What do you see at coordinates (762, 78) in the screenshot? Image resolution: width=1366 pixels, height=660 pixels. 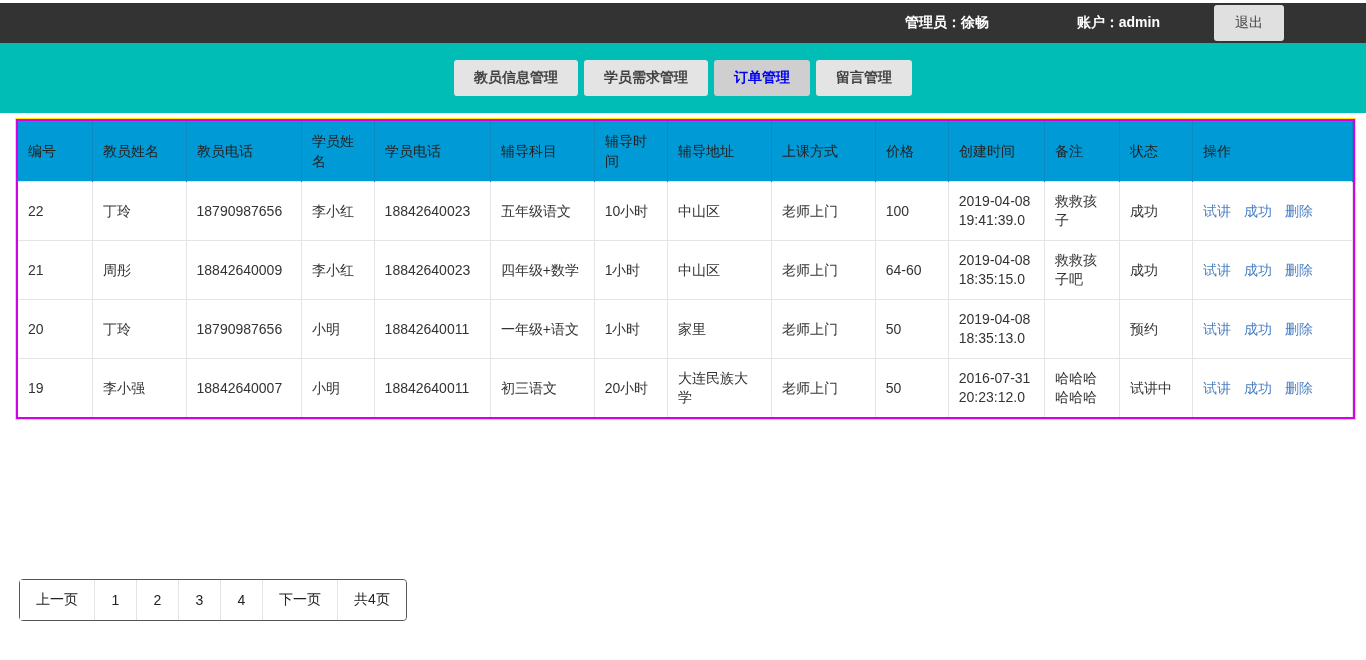 I see `nav-tab: 订单管理` at bounding box center [762, 78].